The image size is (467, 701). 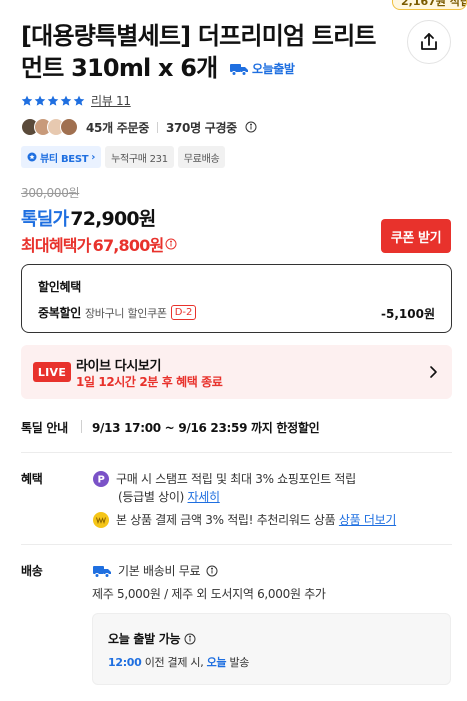 What do you see at coordinates (273, 69) in the screenshot?
I see `today-shipping-label: 오늘출발` at bounding box center [273, 69].